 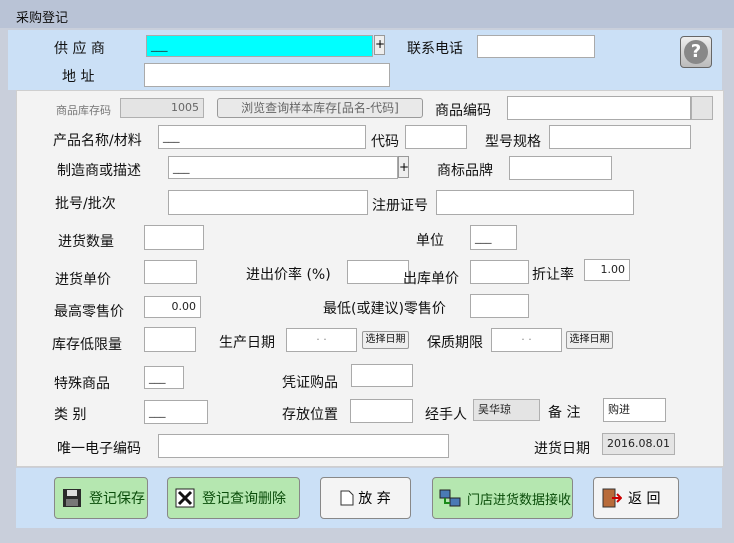 I want to click on registration-label: 注册证号, so click(x=400, y=206).